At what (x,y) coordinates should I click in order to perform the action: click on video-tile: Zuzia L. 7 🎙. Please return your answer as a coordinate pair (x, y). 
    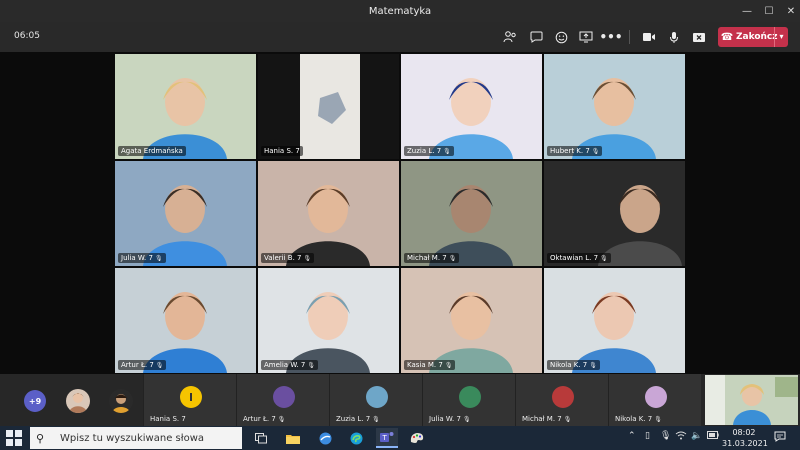
    Looking at the image, I should click on (471, 106).